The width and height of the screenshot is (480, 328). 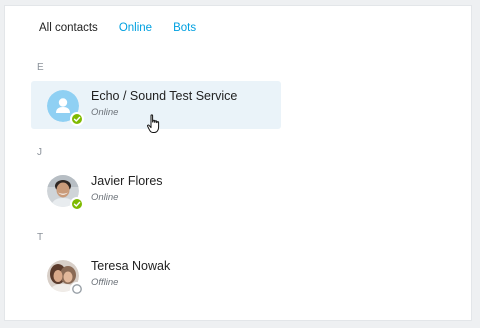 What do you see at coordinates (40, 237) in the screenshot?
I see `section-header-t: T` at bounding box center [40, 237].